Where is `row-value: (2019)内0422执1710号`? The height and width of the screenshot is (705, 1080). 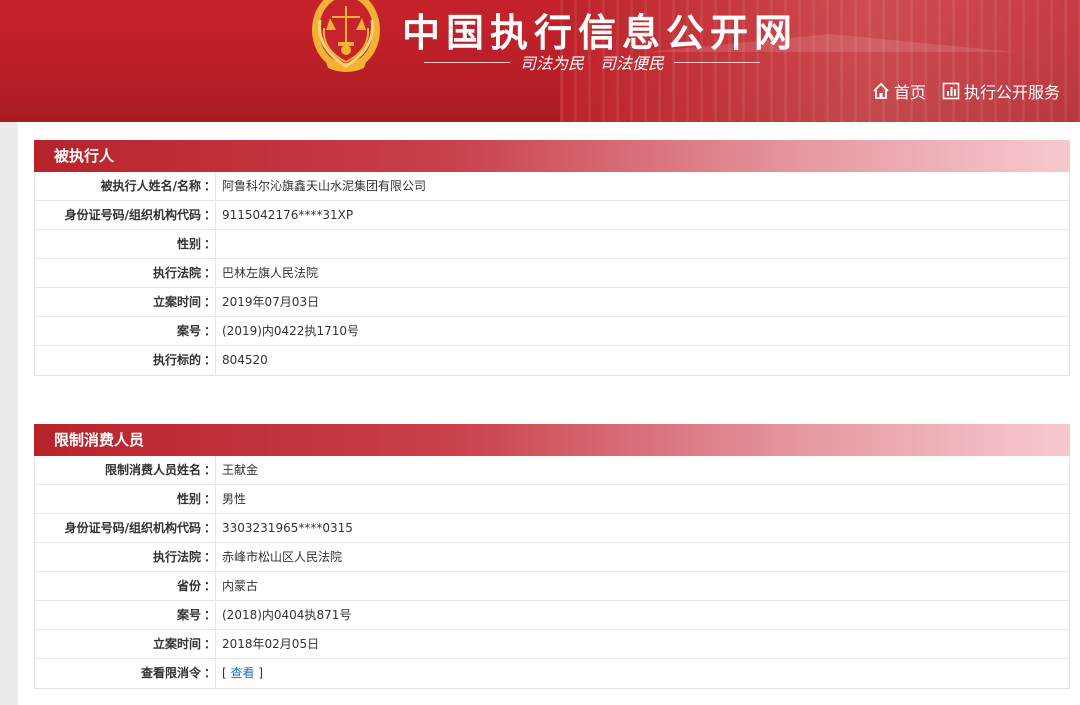 row-value: (2019)内0422执1710号 is located at coordinates (290, 331).